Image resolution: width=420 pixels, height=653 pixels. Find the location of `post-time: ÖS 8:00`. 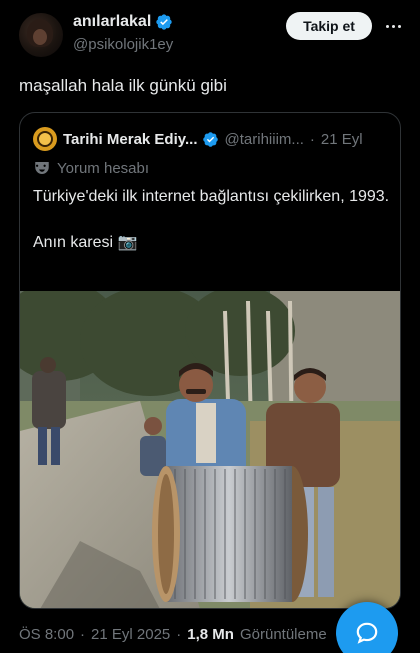

post-time: ÖS 8:00 is located at coordinates (46, 634).